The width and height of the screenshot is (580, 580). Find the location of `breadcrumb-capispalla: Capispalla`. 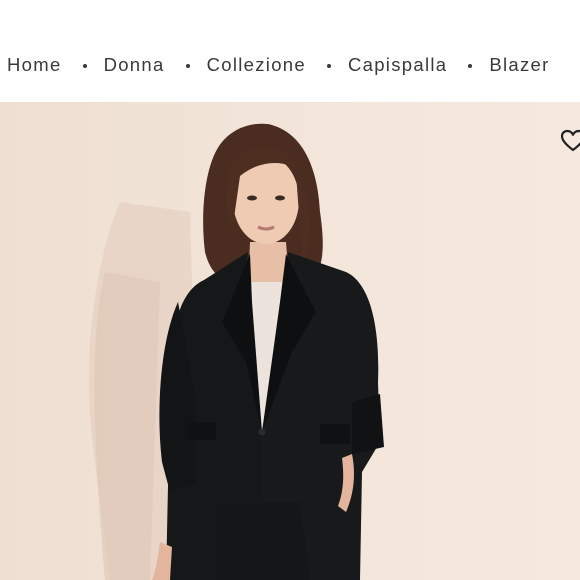

breadcrumb-capispalla: Capispalla is located at coordinates (397, 65).